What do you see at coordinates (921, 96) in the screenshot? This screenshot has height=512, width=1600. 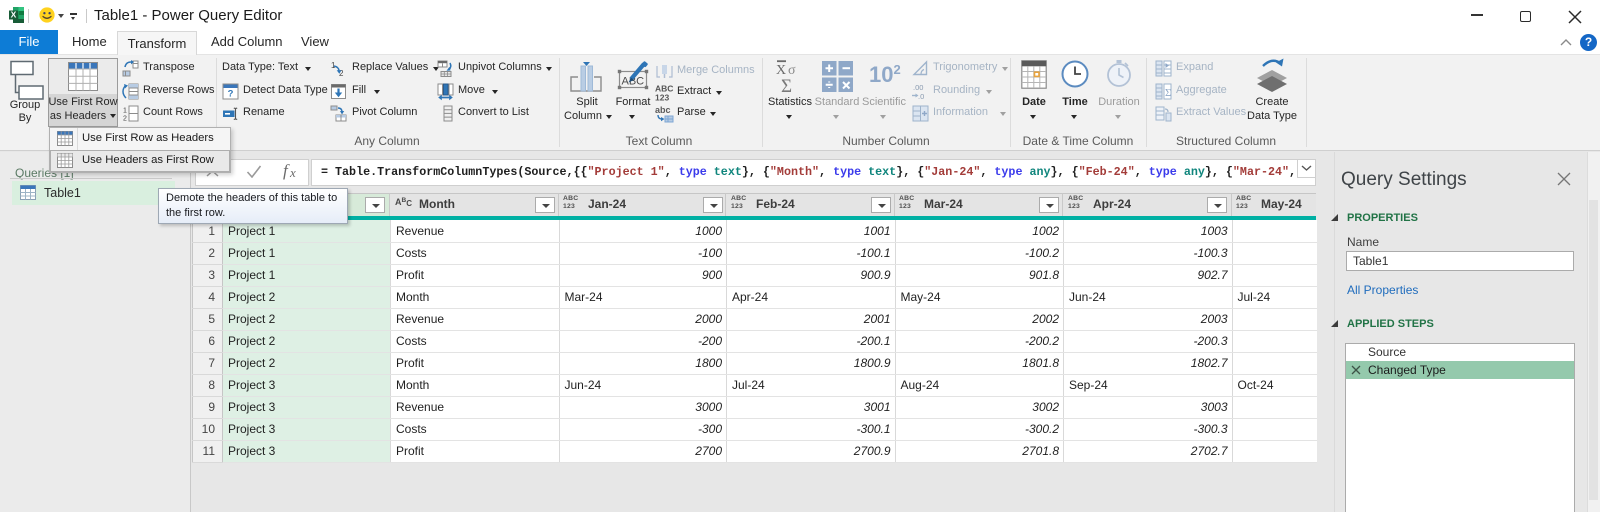 I see `svg-text: .0` at bounding box center [921, 96].